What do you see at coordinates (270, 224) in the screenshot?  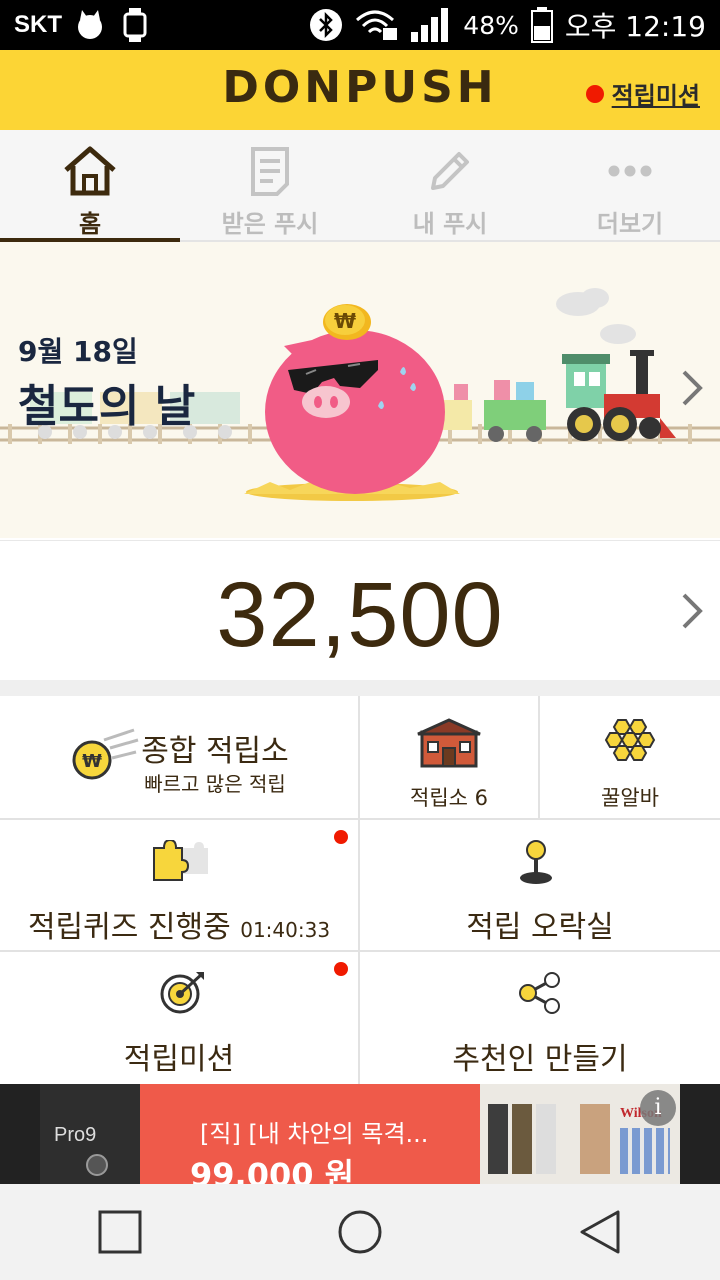 I see `tab-received-push-label: 받은 푸시` at bounding box center [270, 224].